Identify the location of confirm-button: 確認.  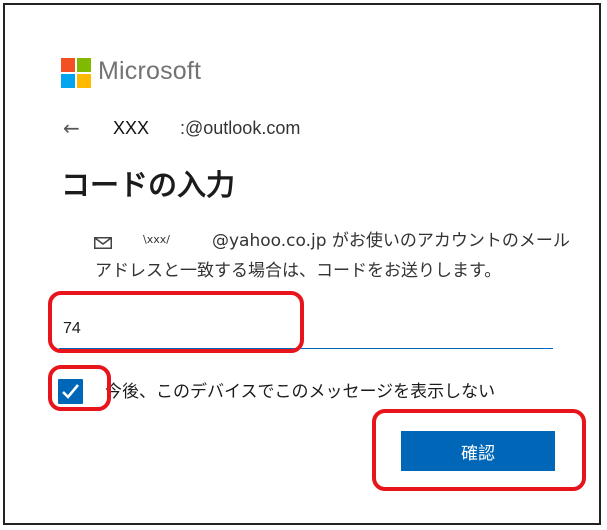
(478, 451).